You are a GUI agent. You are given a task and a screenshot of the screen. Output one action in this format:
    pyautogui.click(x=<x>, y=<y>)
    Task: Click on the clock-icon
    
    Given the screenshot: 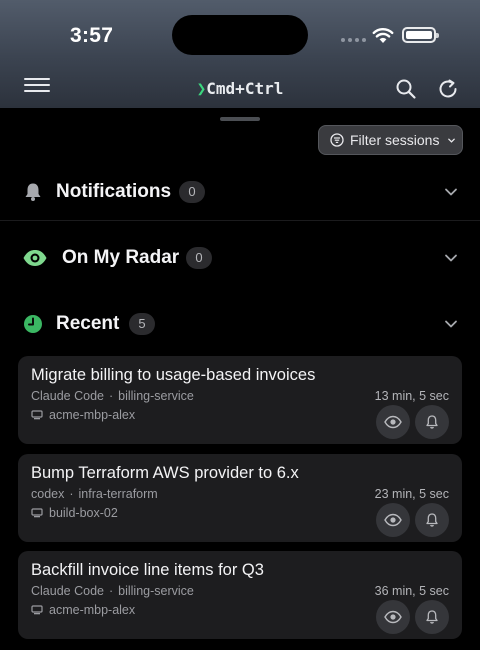 What is the action you would take?
    pyautogui.click(x=33, y=324)
    